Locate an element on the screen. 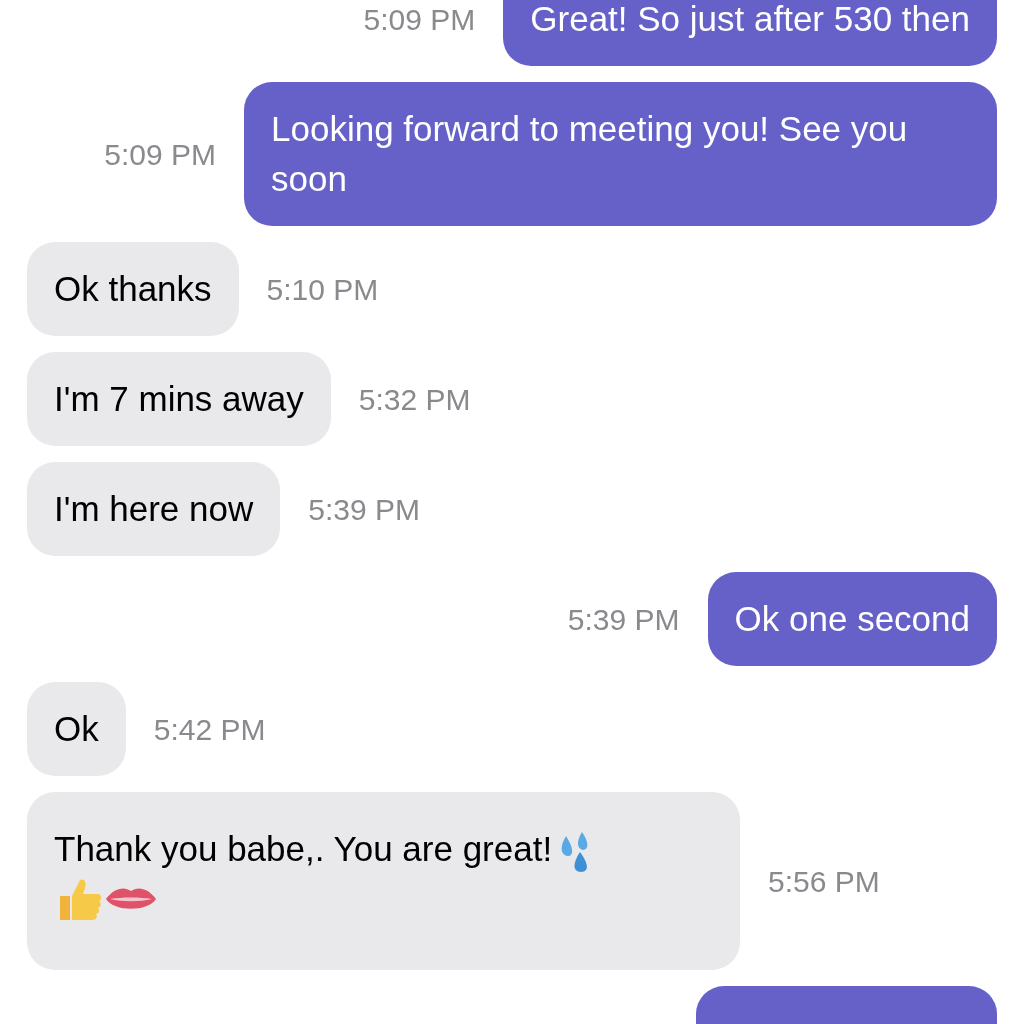  message-time: 5:10 PM is located at coordinates (322, 289).